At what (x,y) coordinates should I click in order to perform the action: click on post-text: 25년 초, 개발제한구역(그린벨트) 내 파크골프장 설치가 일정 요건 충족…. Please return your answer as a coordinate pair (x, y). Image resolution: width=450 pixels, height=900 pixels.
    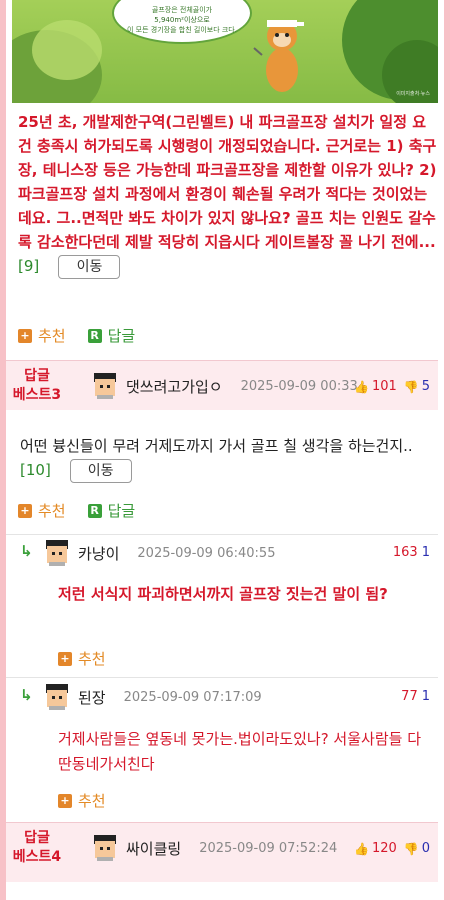
    Looking at the image, I should click on (227, 182).